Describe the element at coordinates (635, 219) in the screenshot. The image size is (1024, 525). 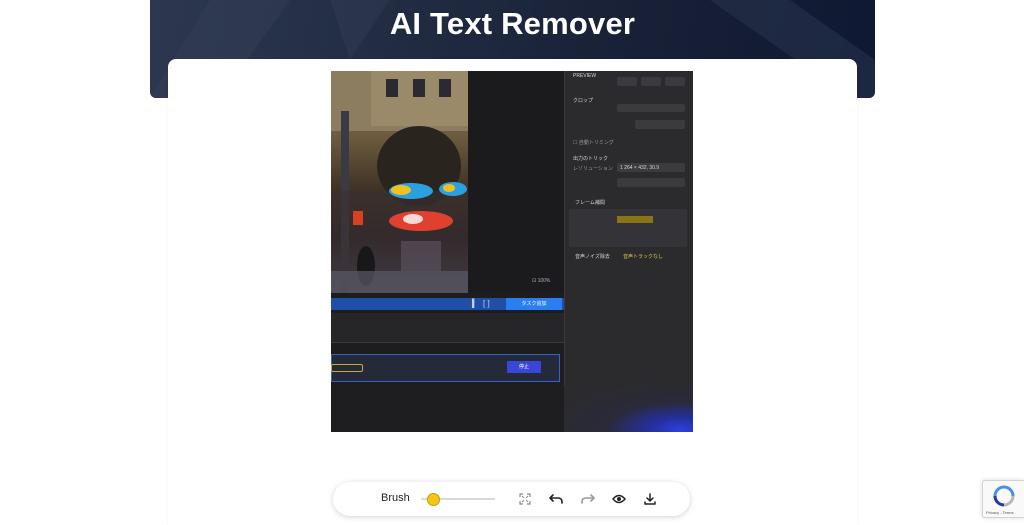
I see `frame-bar` at that location.